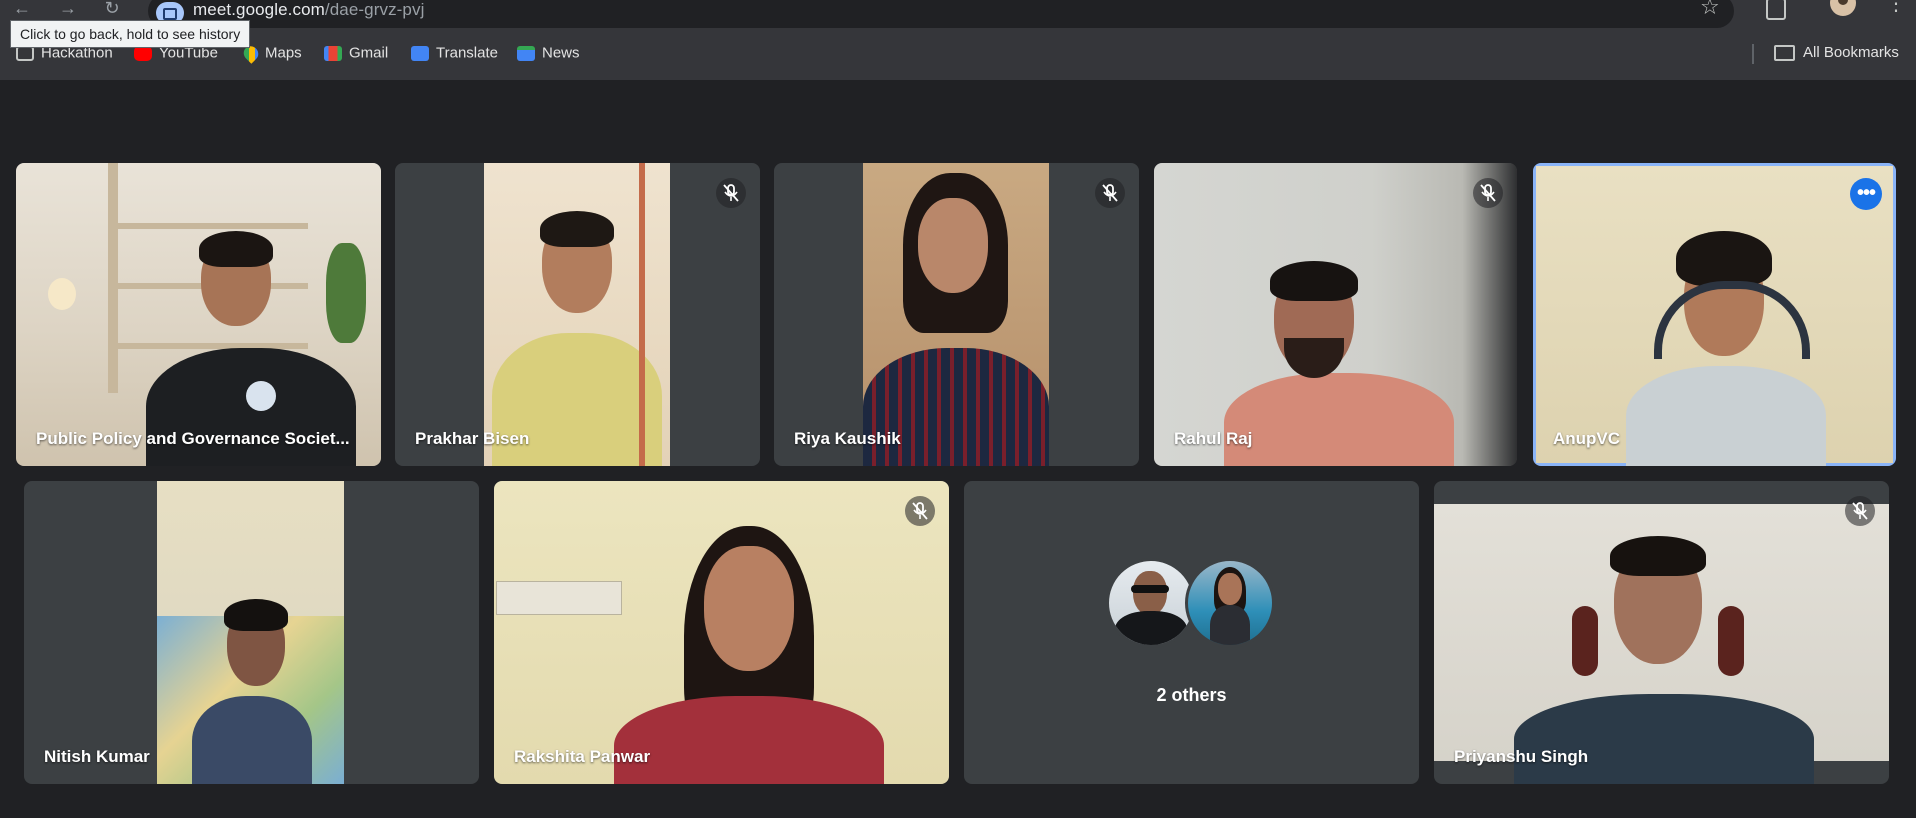 The width and height of the screenshot is (1916, 818). What do you see at coordinates (356, 54) in the screenshot?
I see `bookmark-gmail: Gmail` at bounding box center [356, 54].